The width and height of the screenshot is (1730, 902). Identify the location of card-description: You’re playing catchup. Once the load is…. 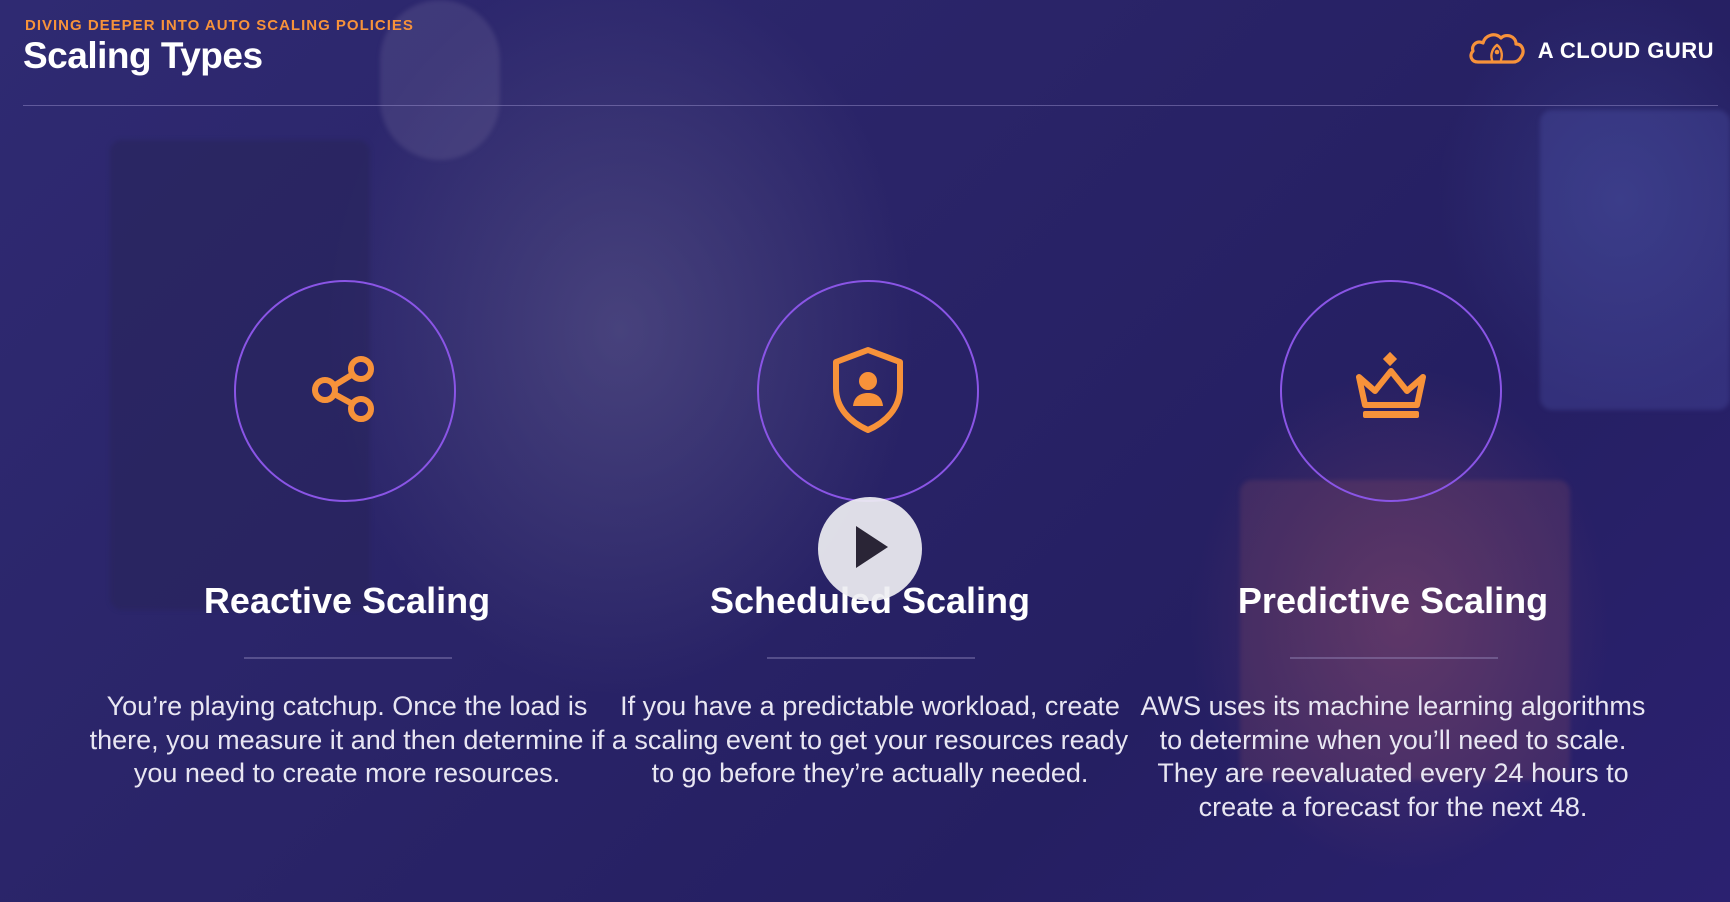
(347, 739).